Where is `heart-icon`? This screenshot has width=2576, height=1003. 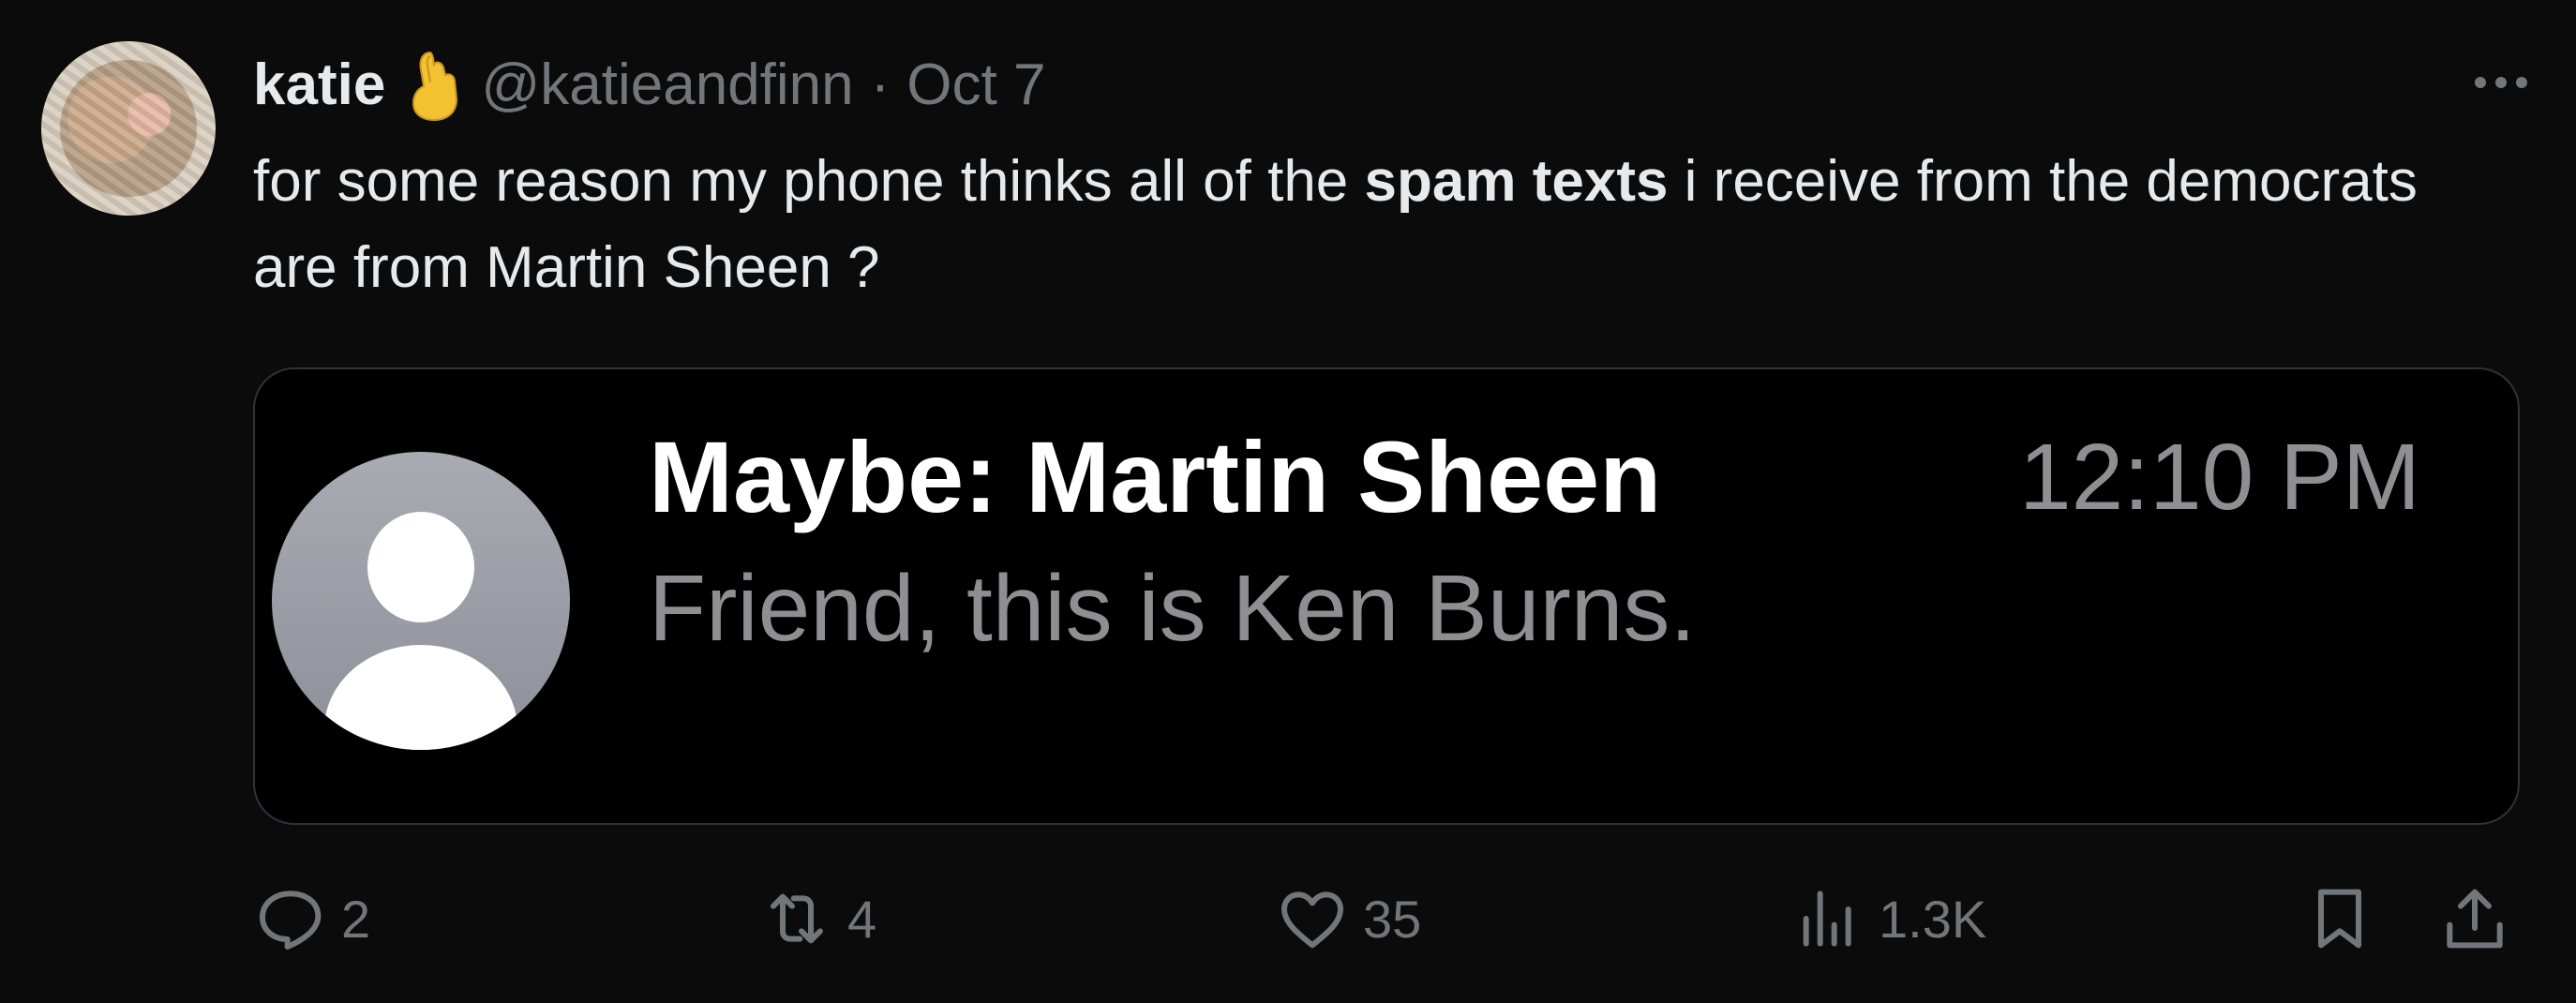 heart-icon is located at coordinates (1312, 920).